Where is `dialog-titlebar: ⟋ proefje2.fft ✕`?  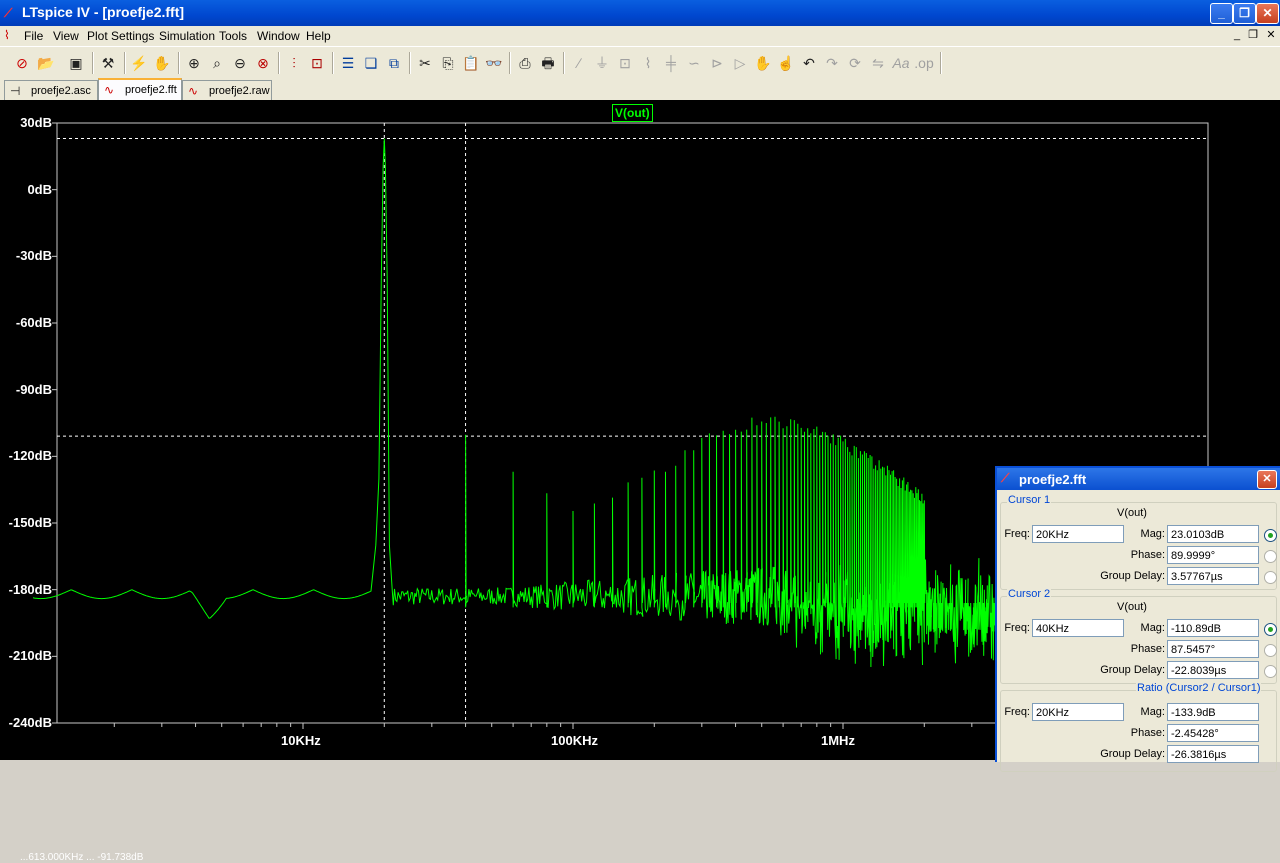
dialog-titlebar: ⟋ proefje2.fft ✕ is located at coordinates (1138, 479).